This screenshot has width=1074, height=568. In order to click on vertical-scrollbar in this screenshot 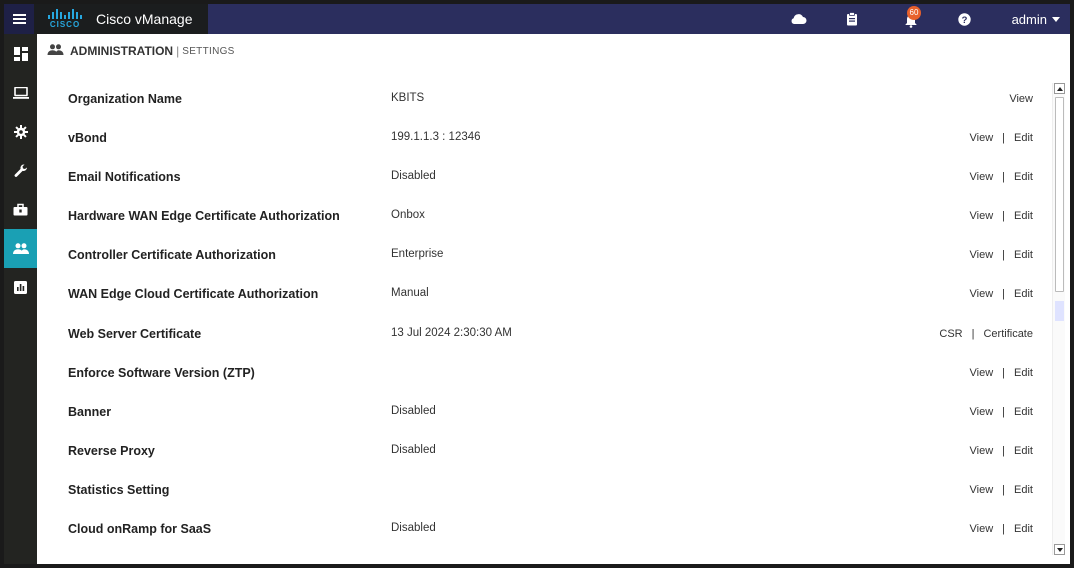, I will do `click(1058, 319)`.